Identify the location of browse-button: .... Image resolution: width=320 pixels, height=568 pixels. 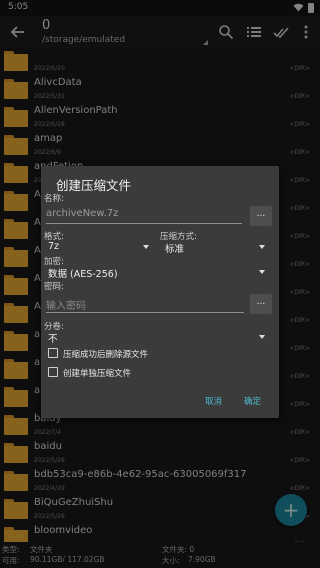
(261, 216).